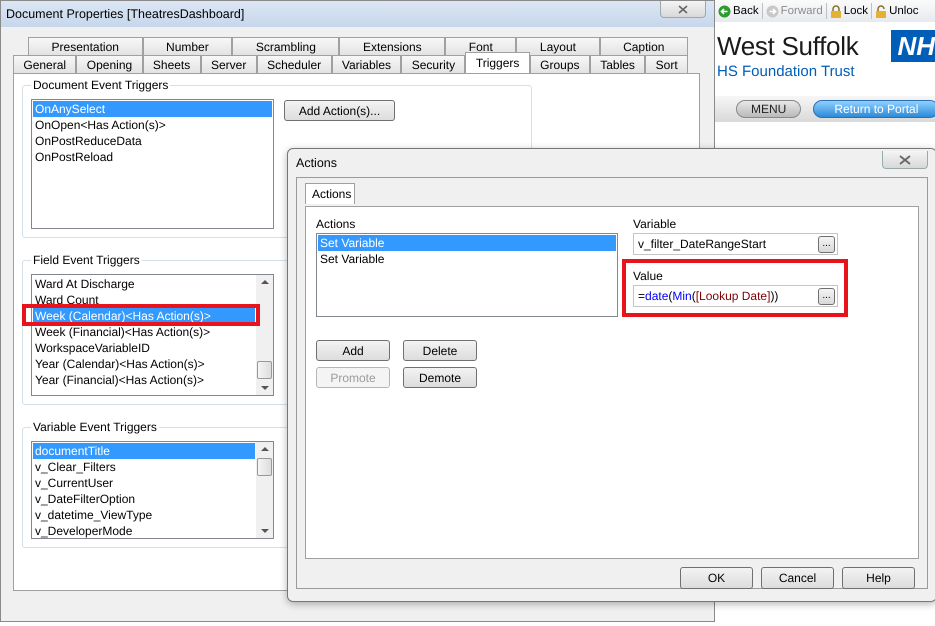 The width and height of the screenshot is (935, 626). I want to click on tab: Caption, so click(644, 46).